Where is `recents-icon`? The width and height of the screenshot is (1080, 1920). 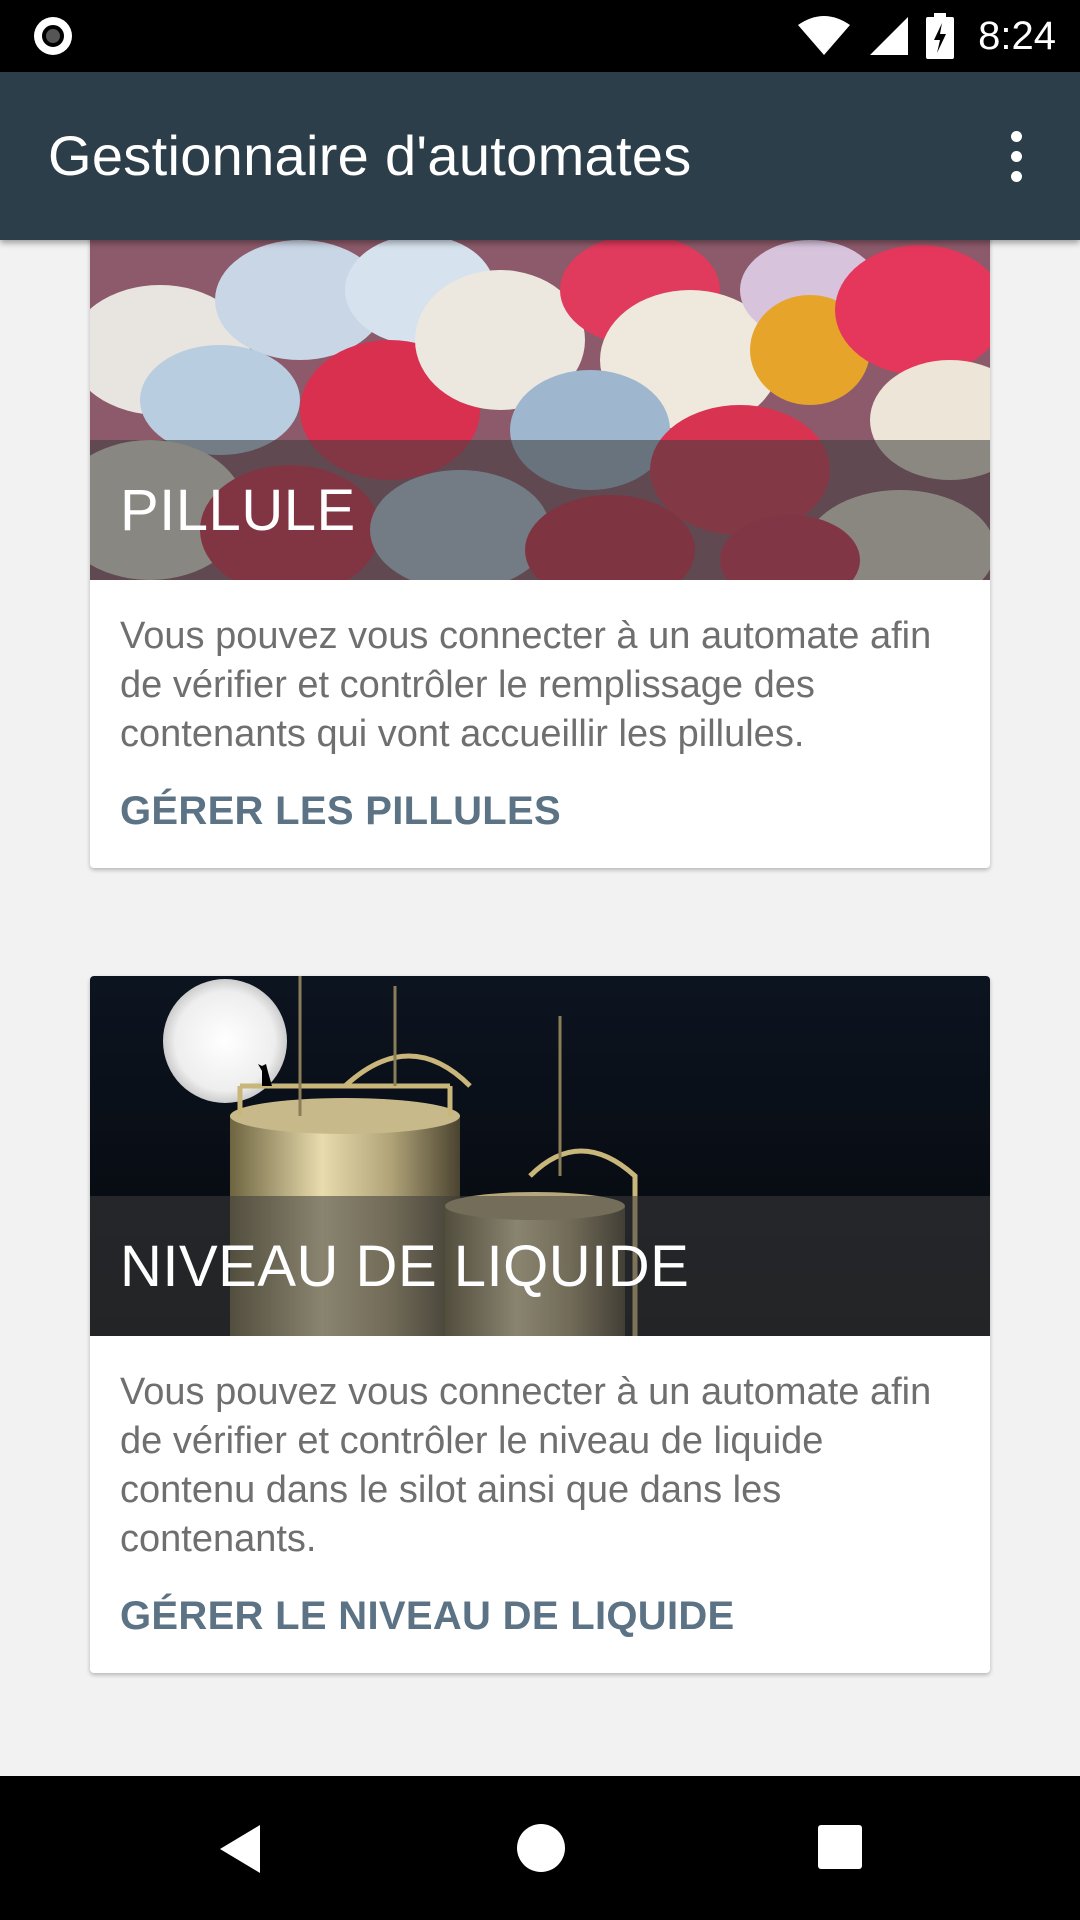
recents-icon is located at coordinates (840, 1847).